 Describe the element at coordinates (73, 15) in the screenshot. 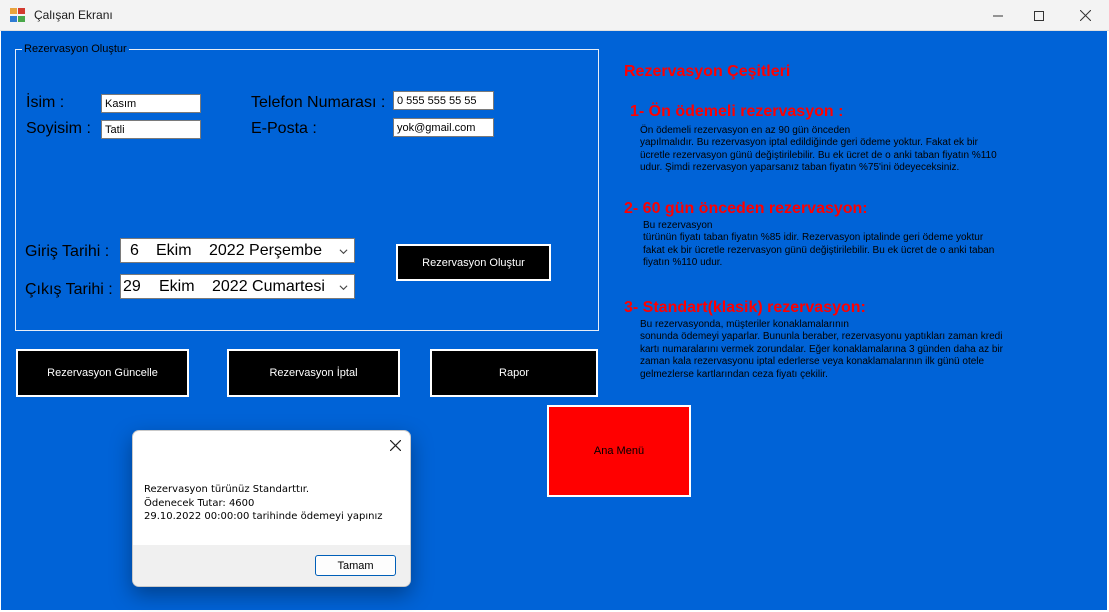

I see `window-title: Çalışan Ekranı` at that location.